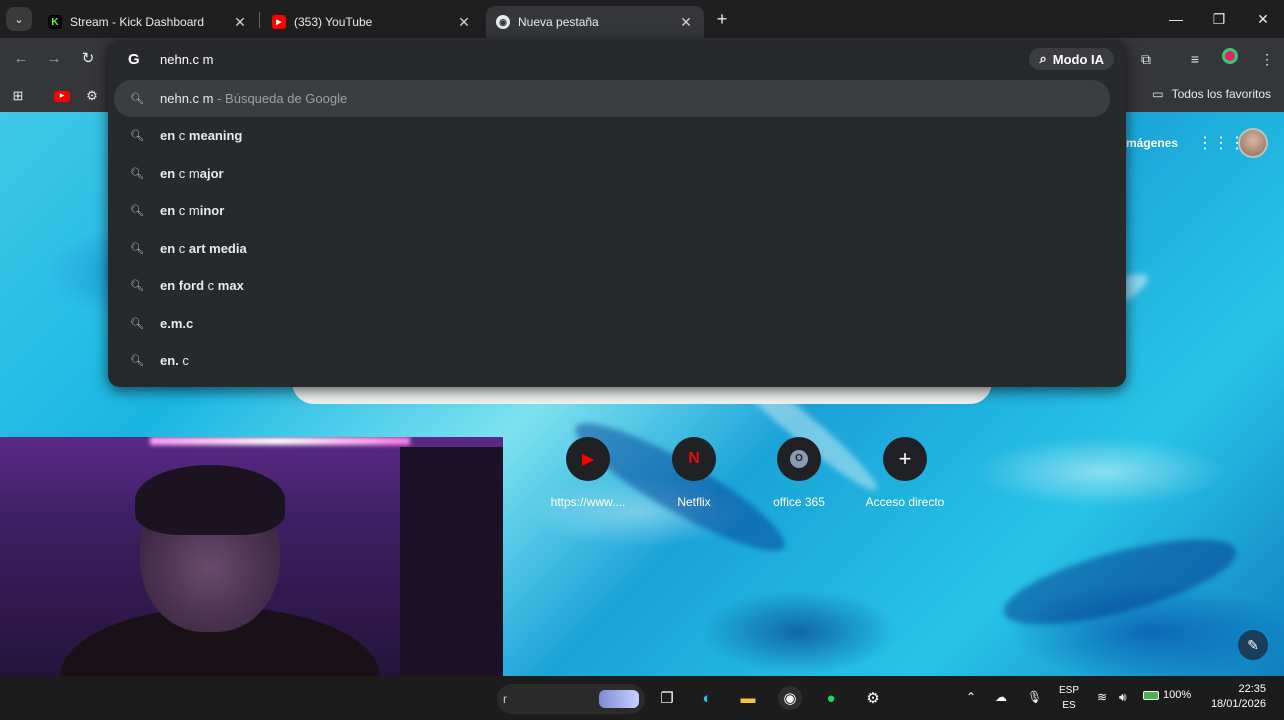  What do you see at coordinates (186, 59) in the screenshot?
I see `address-input: nehn.c m` at bounding box center [186, 59].